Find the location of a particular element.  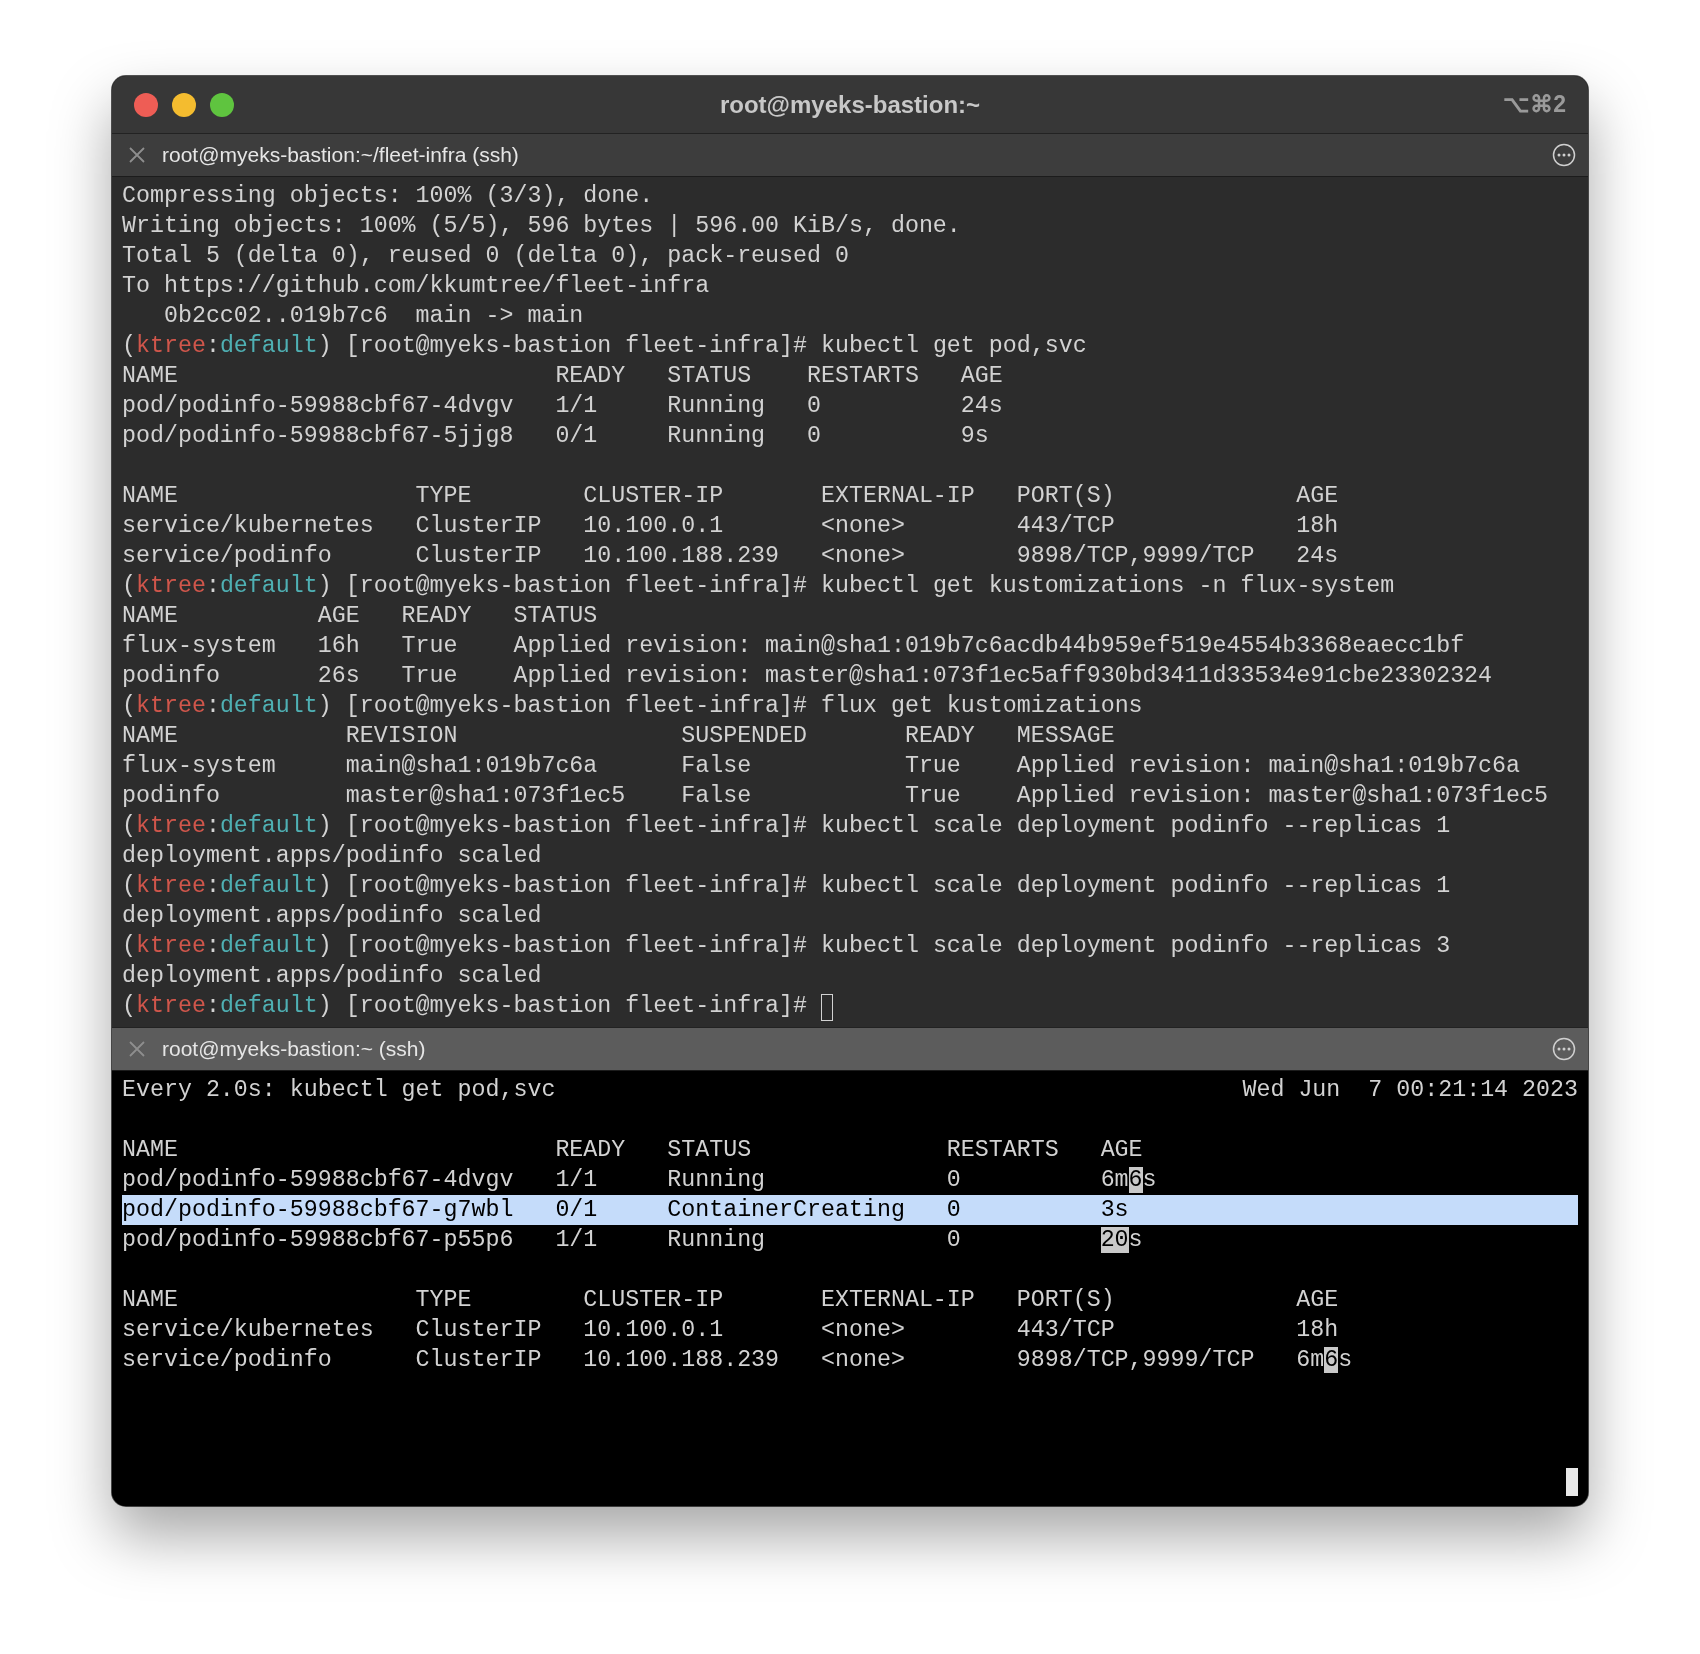

pane-tab-bar: root@myeks-bastion:~ (ssh) is located at coordinates (850, 1049).